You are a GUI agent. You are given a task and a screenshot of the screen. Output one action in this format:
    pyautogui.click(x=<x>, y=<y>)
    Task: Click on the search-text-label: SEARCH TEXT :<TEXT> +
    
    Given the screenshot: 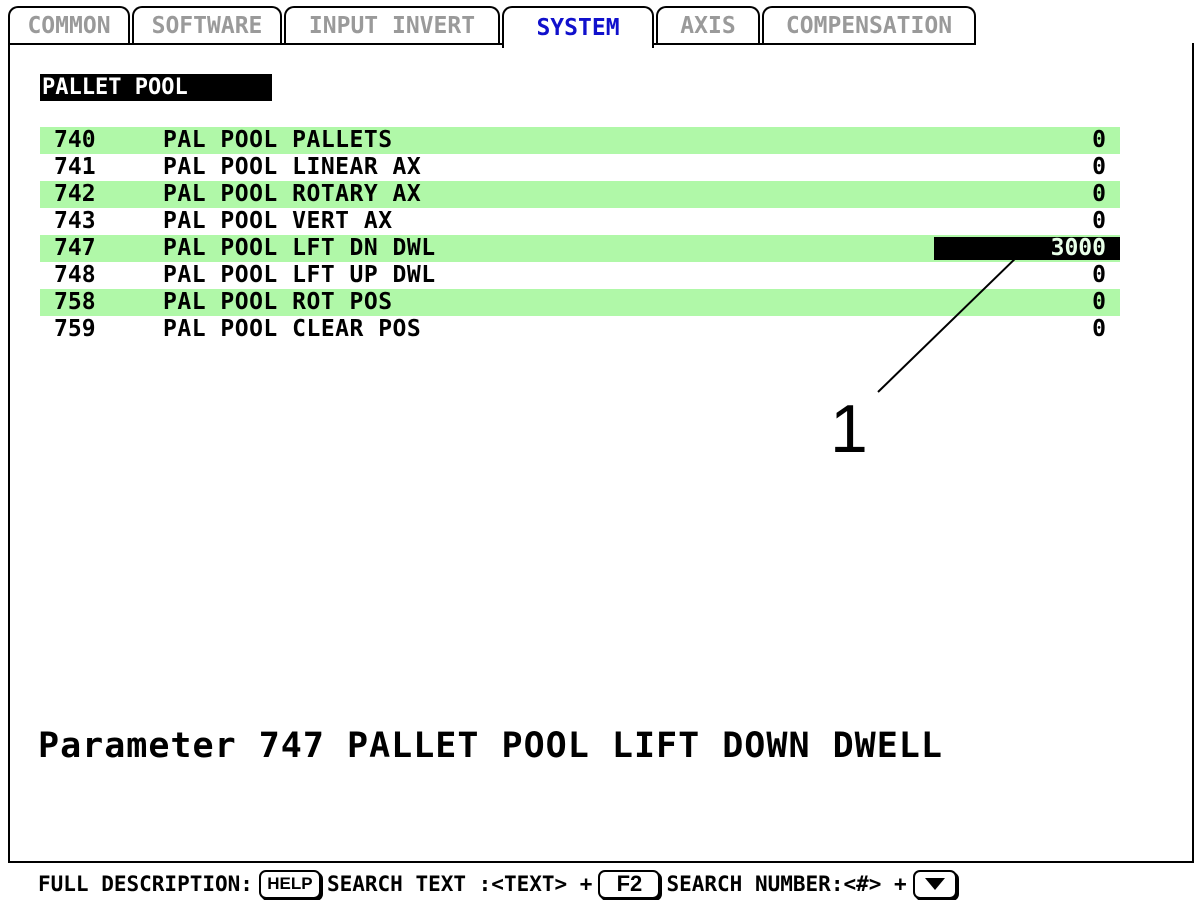 What is the action you would take?
    pyautogui.click(x=459, y=884)
    